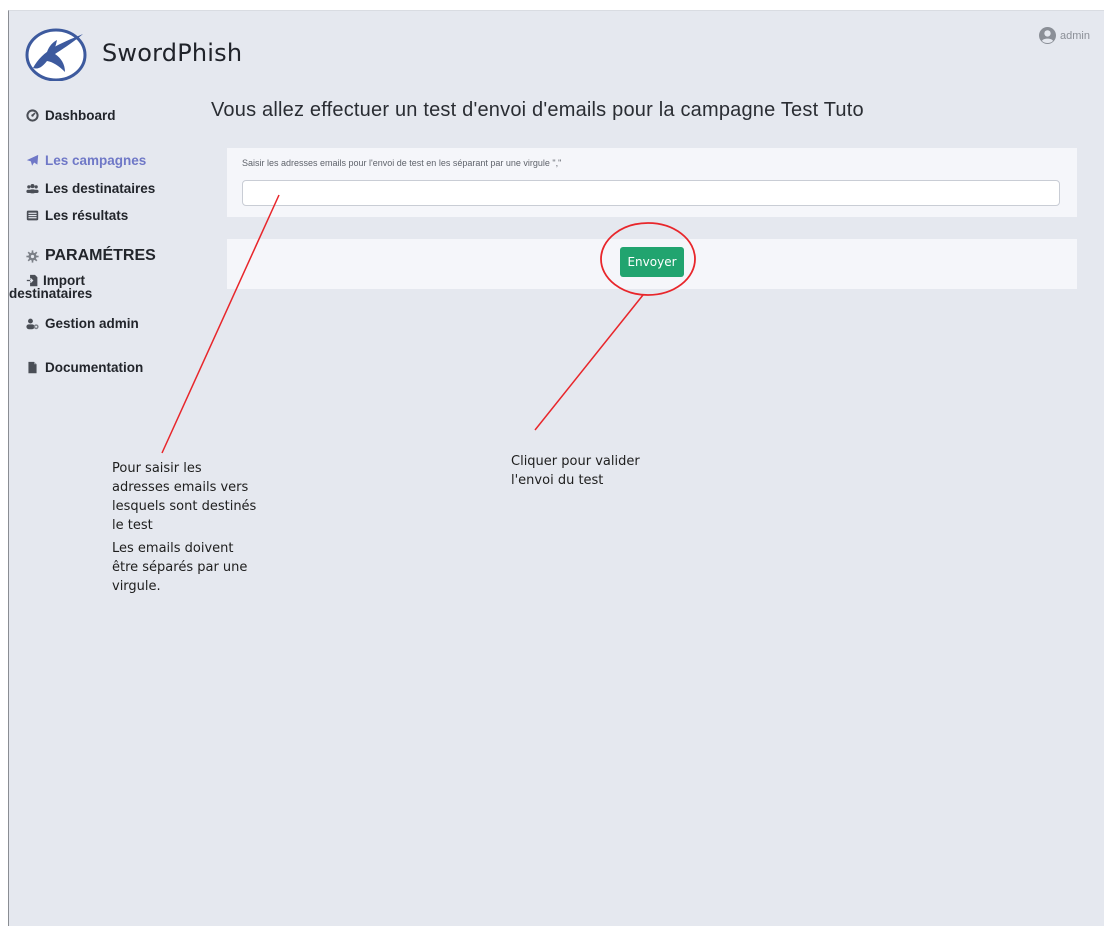  Describe the element at coordinates (428, 324) in the screenshot. I see `annotation-overlay` at that location.